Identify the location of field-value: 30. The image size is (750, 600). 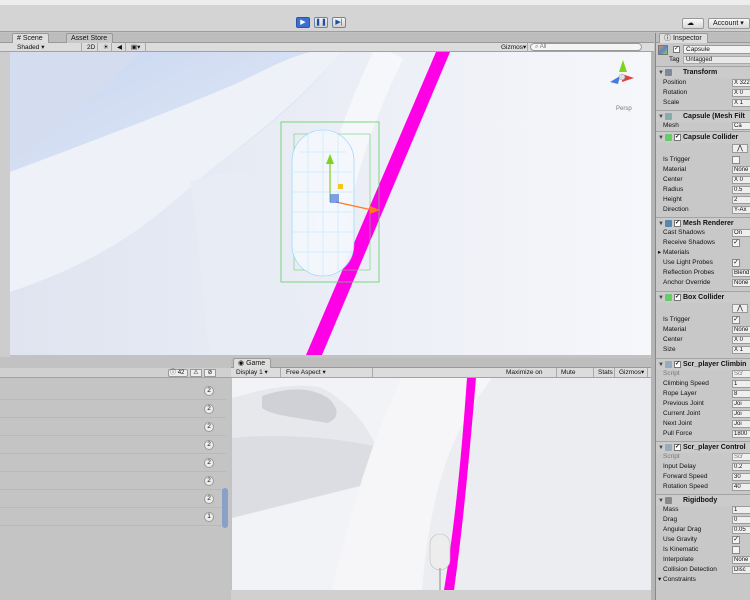
(741, 477).